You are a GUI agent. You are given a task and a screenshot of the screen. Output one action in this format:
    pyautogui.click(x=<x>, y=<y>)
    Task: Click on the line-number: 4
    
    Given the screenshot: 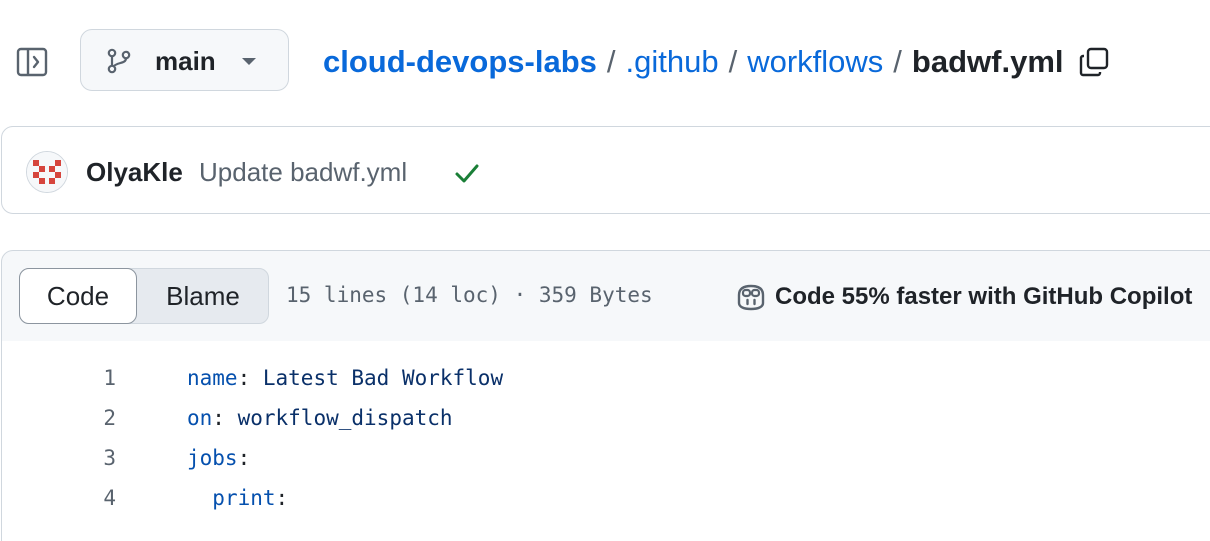 What is the action you would take?
    pyautogui.click(x=59, y=498)
    